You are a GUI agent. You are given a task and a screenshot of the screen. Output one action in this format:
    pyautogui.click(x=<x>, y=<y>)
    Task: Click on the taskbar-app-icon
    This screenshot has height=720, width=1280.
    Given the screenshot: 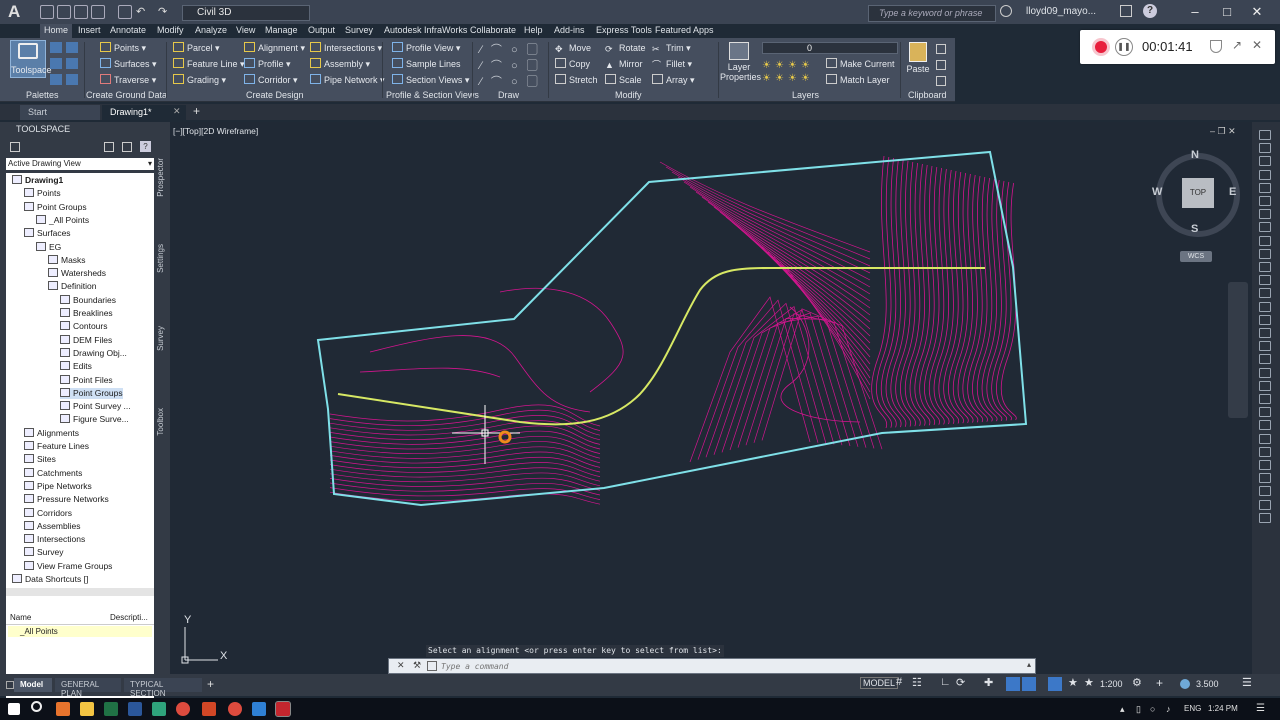 What is the action you would take?
    pyautogui.click(x=259, y=709)
    